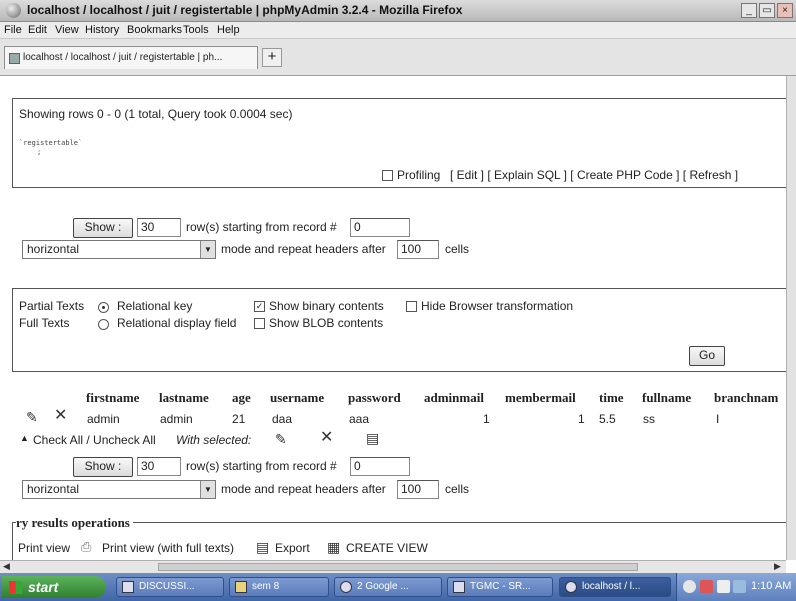  I want to click on rows-label-bottom: row(s) starting from record #, so click(261, 466).